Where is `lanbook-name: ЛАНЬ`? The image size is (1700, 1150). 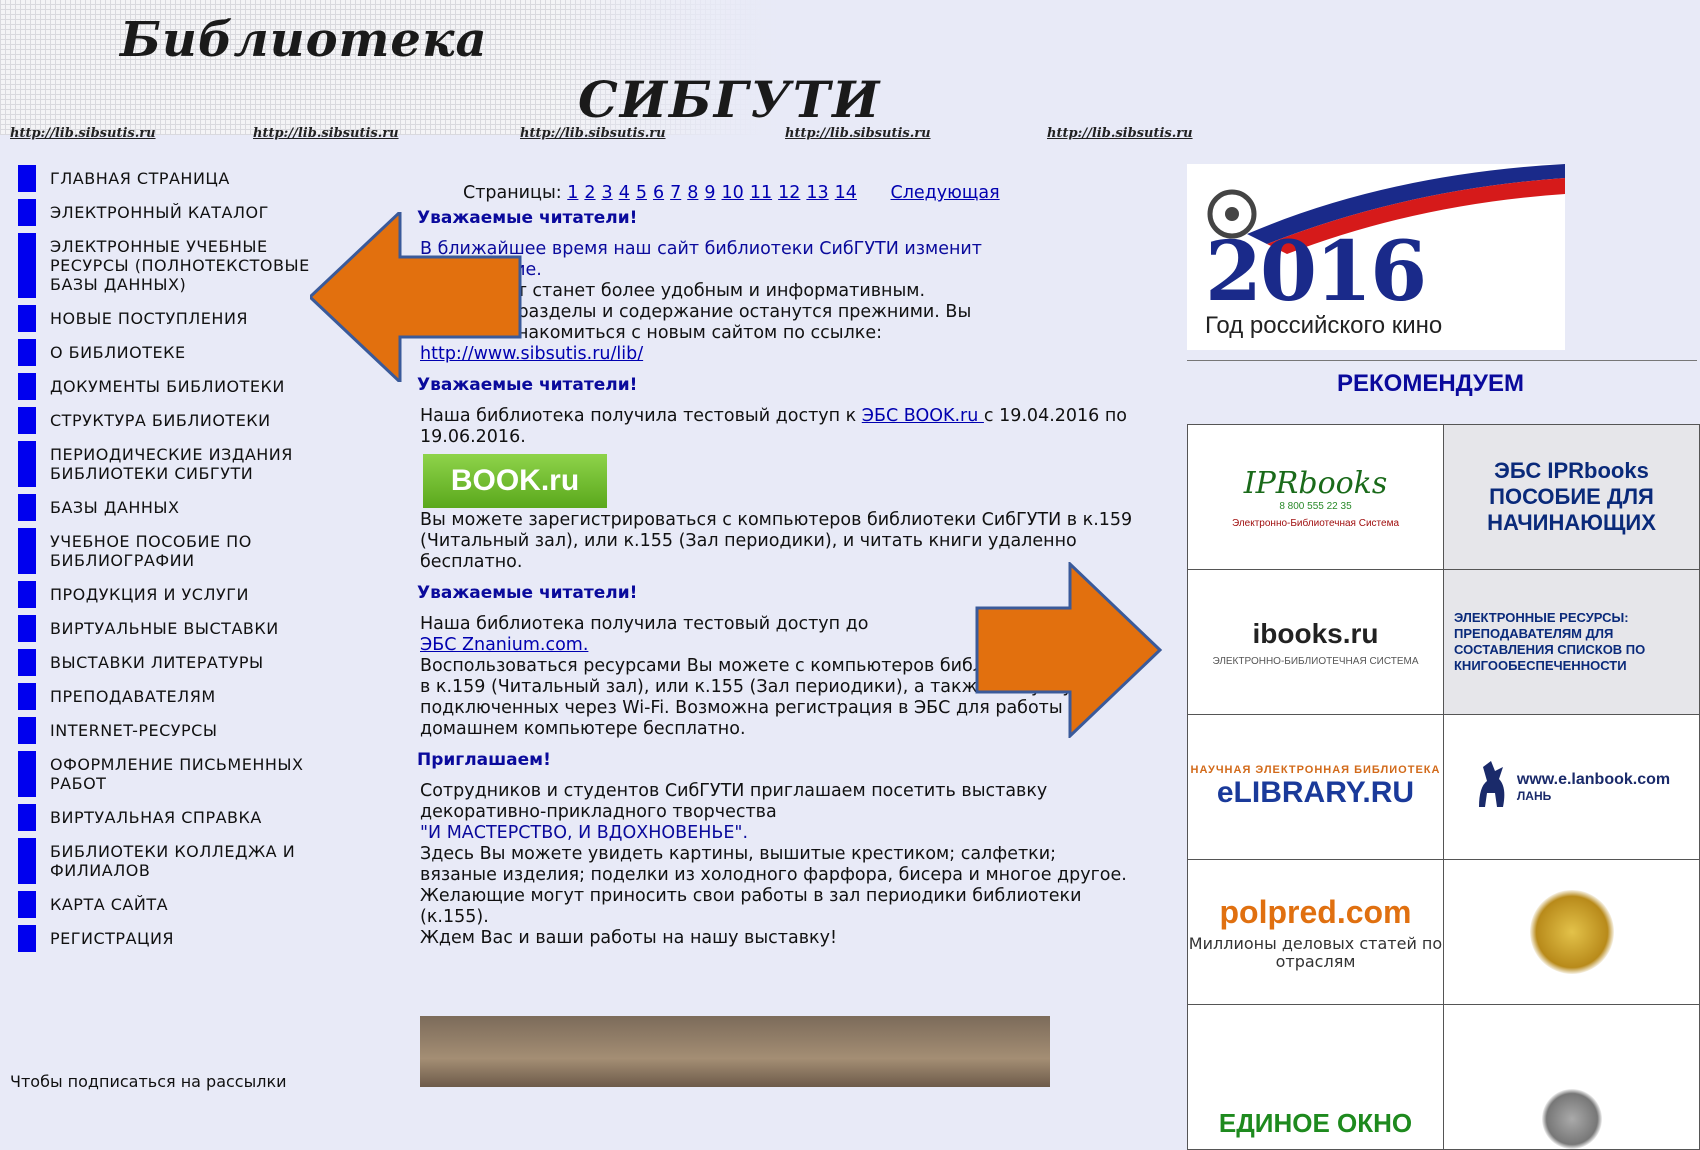
lanbook-name: ЛАНЬ is located at coordinates (1534, 796).